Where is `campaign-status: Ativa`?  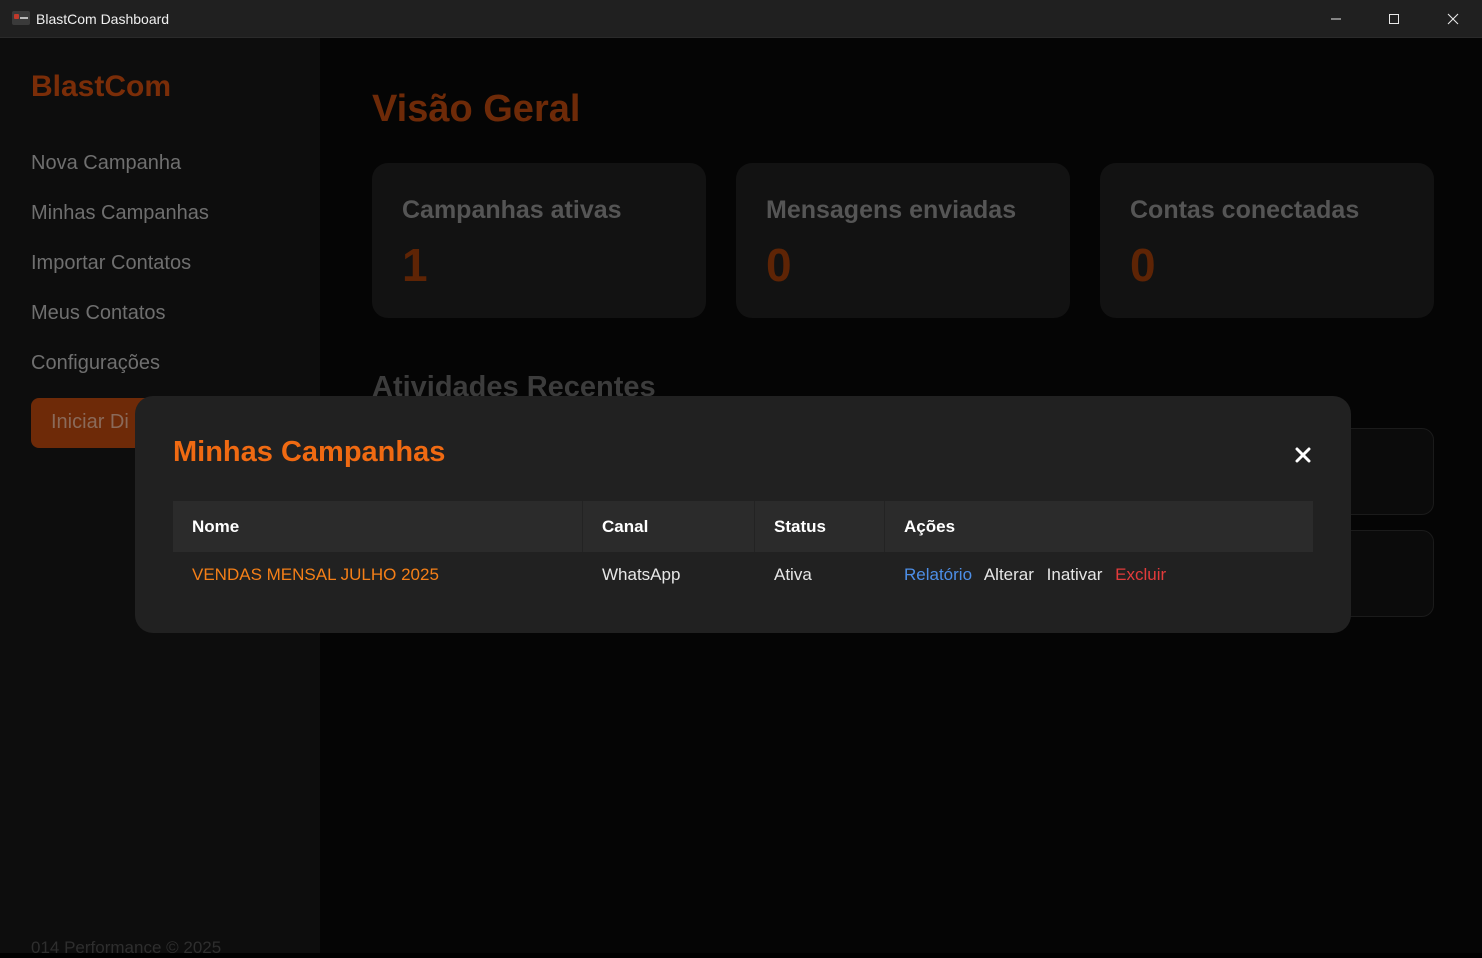
campaign-status: Ativa is located at coordinates (793, 574).